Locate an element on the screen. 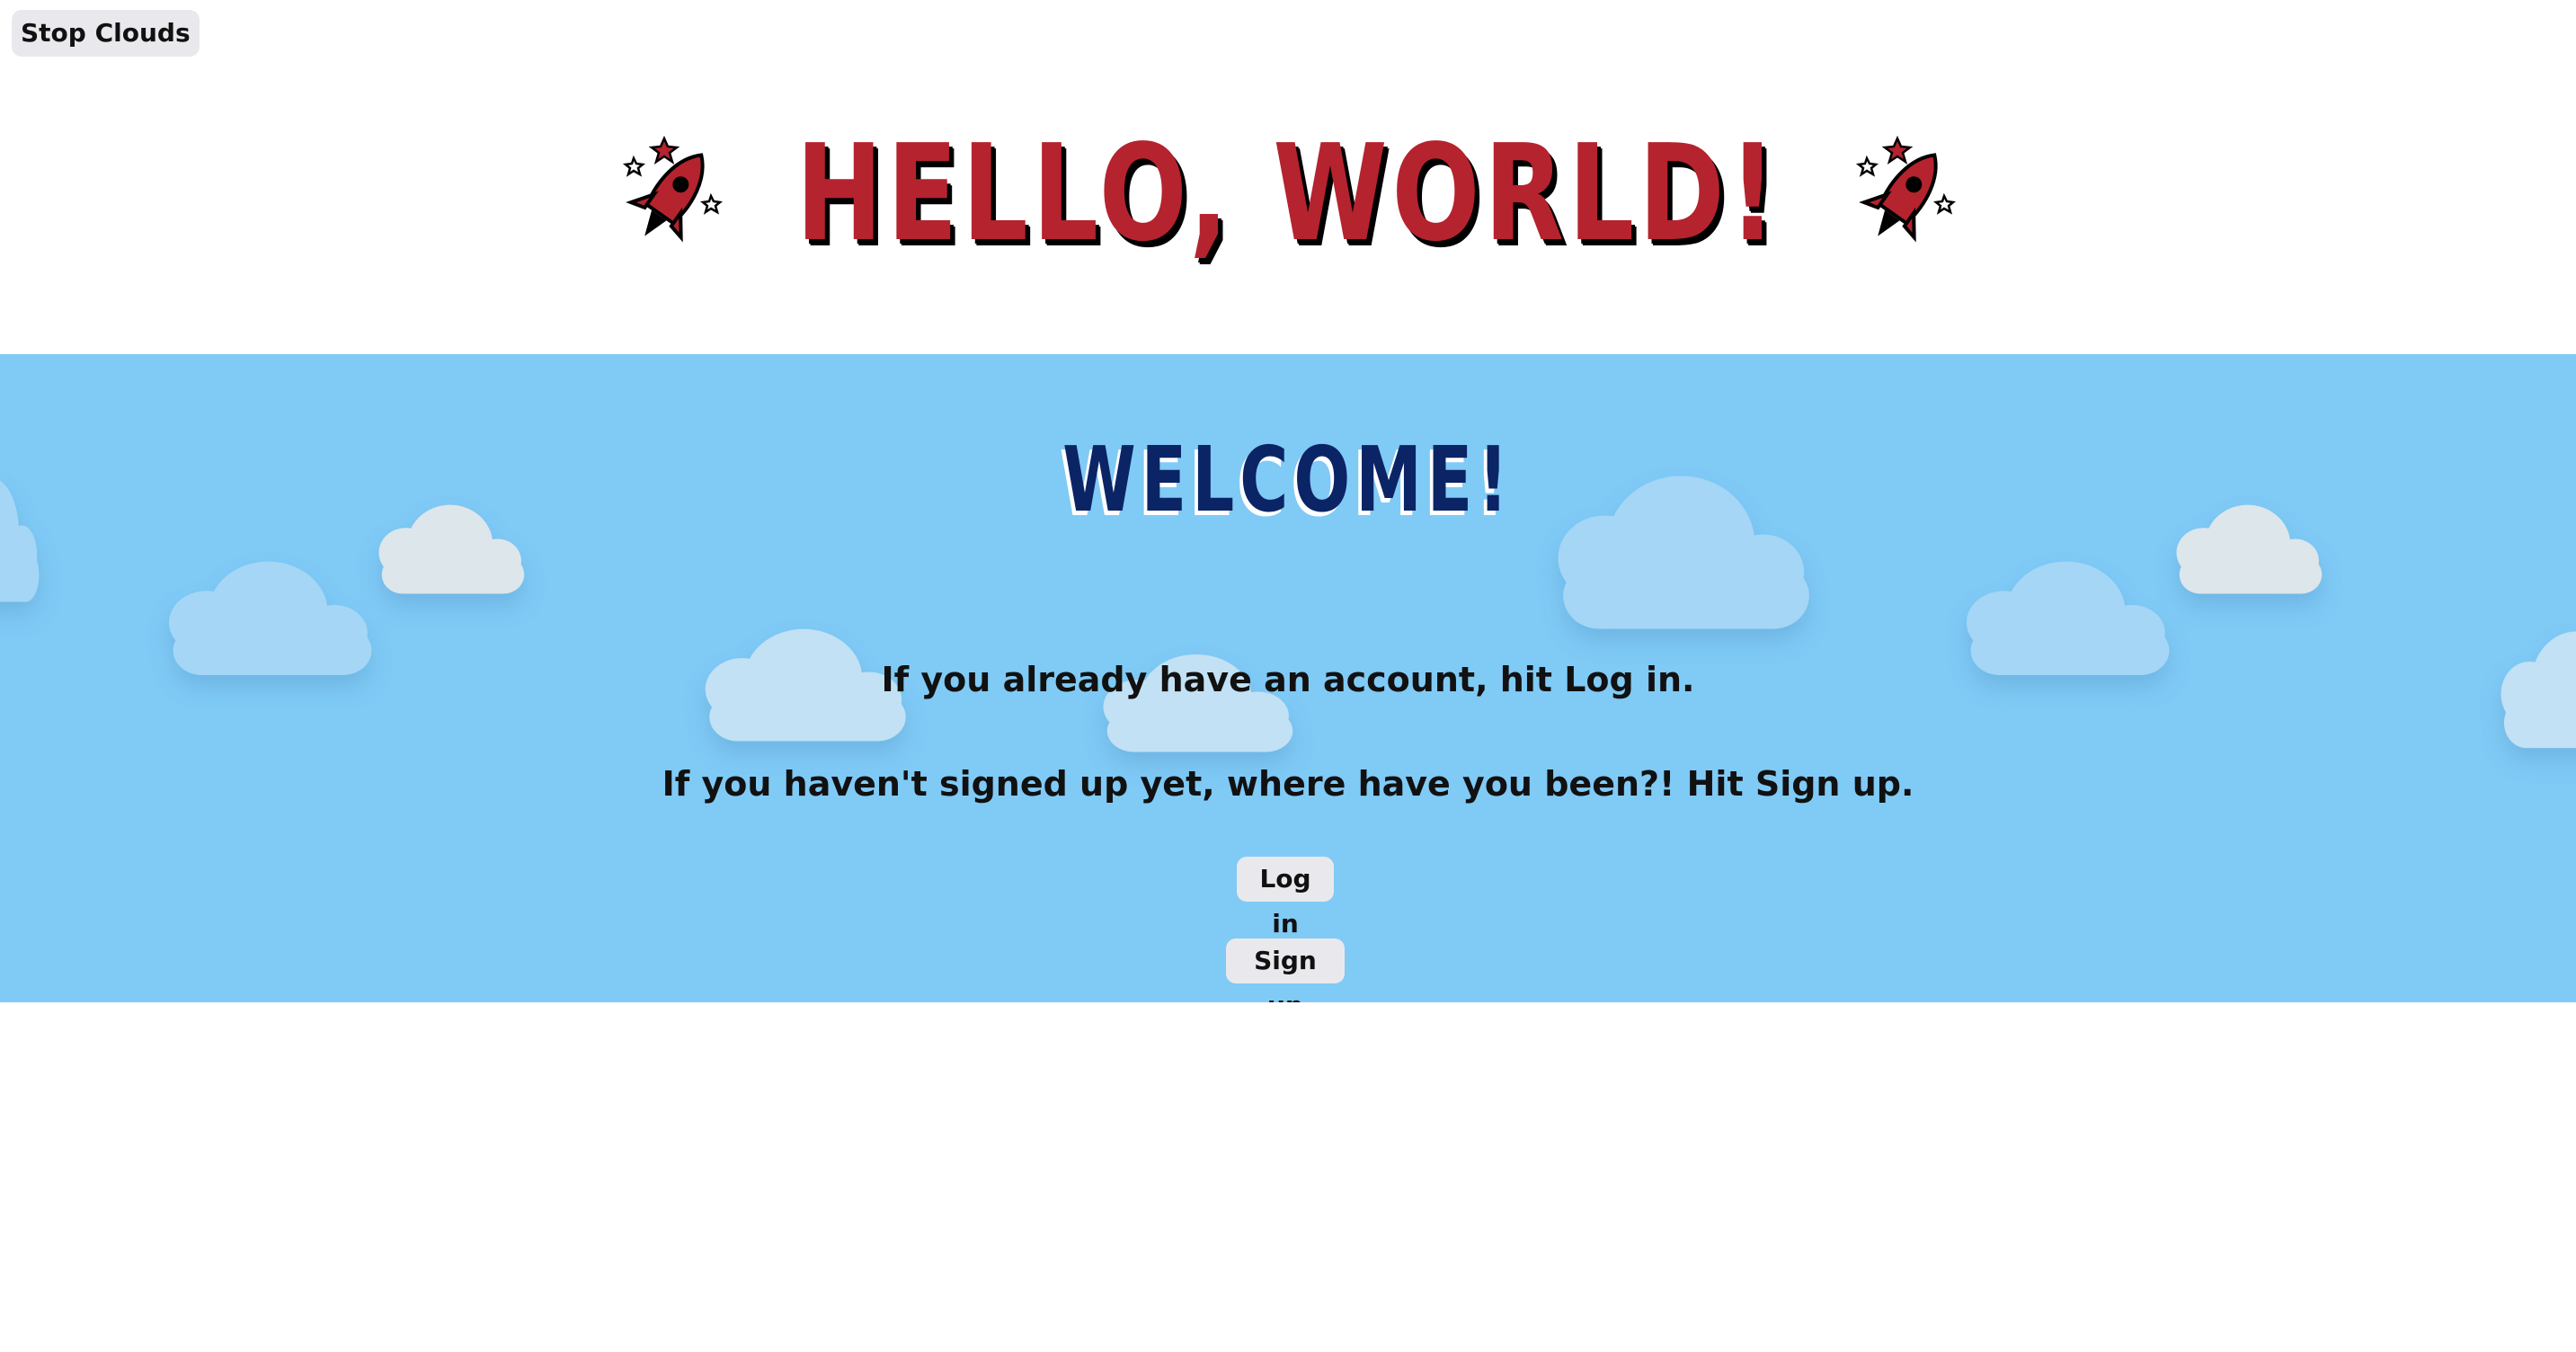 The height and width of the screenshot is (1352, 2576). page-header: HELLO, WORLD! is located at coordinates (1288, 193).